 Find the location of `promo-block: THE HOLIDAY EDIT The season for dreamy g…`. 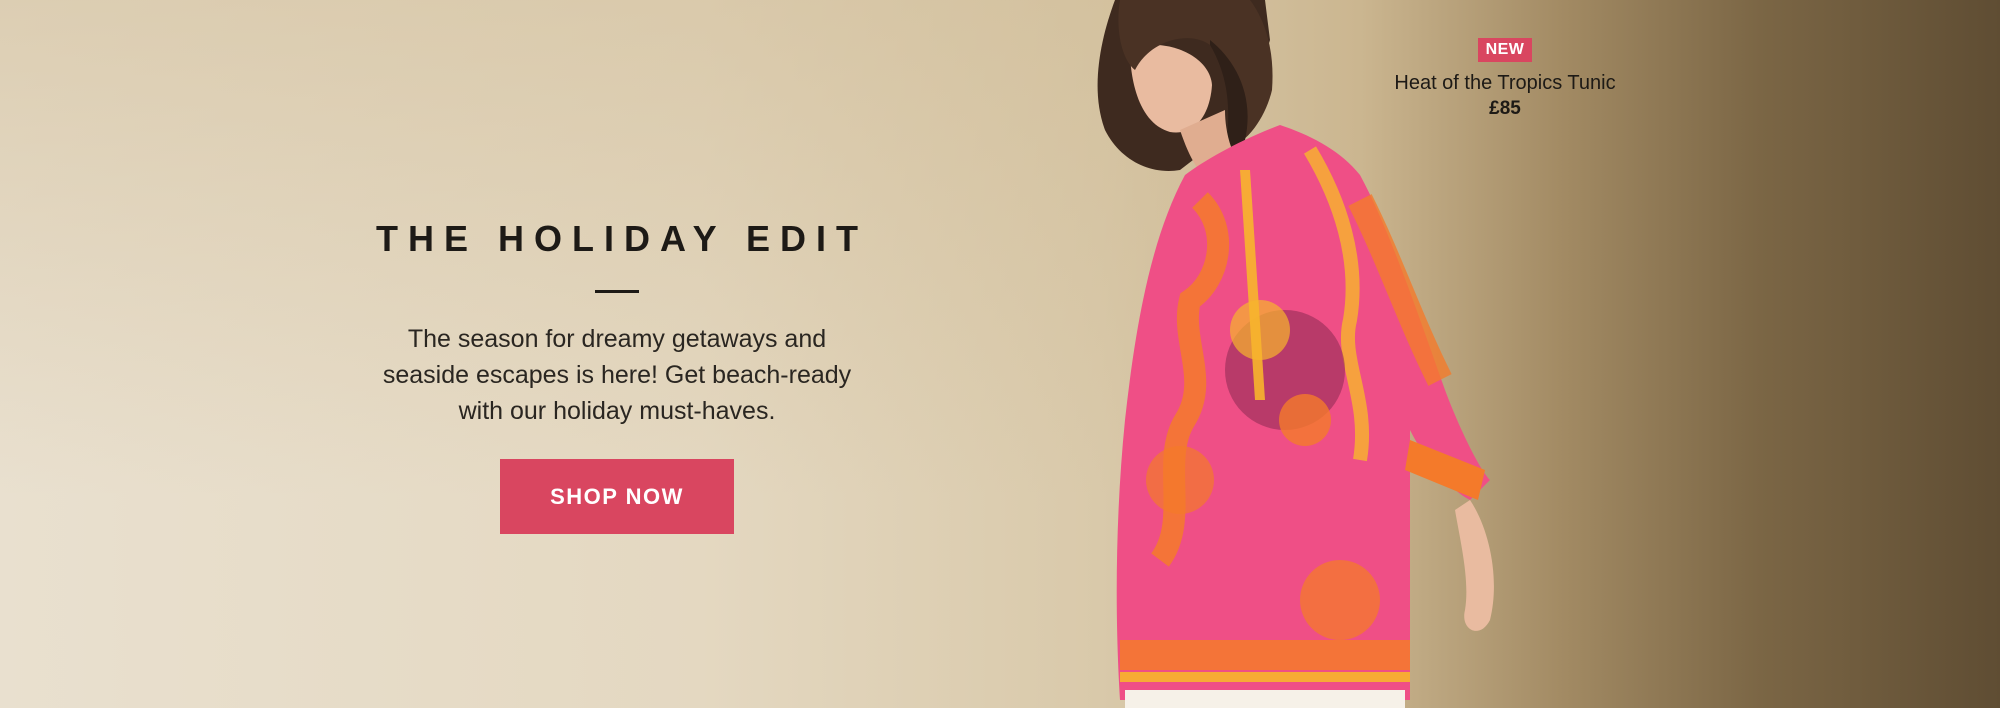

promo-block: THE HOLIDAY EDIT The season for dreamy g… is located at coordinates (617, 376).